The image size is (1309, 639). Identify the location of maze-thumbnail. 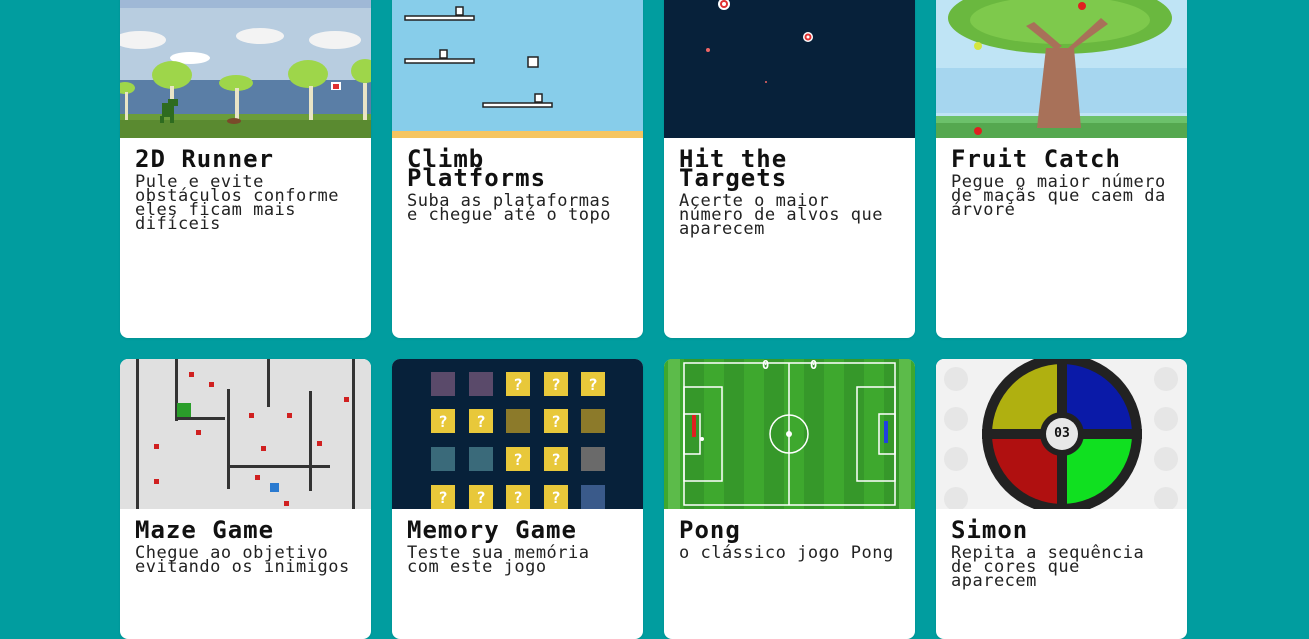
(245, 434).